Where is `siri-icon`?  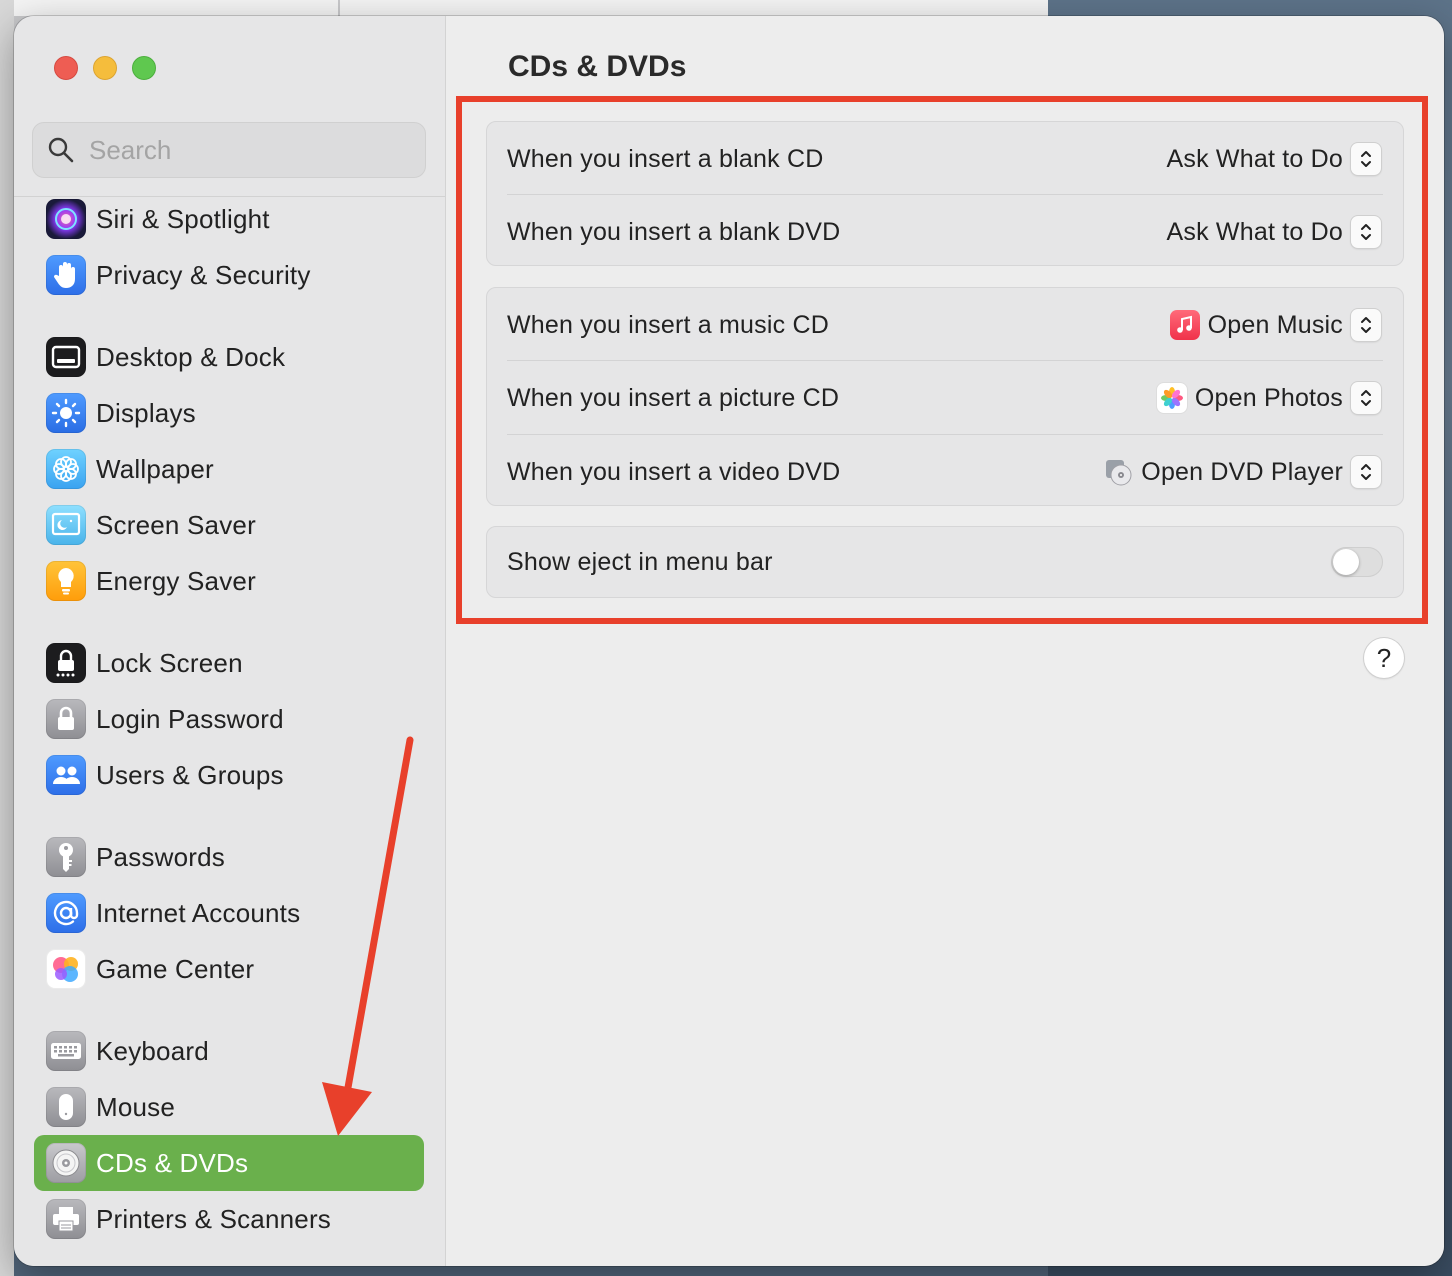 siri-icon is located at coordinates (66, 219).